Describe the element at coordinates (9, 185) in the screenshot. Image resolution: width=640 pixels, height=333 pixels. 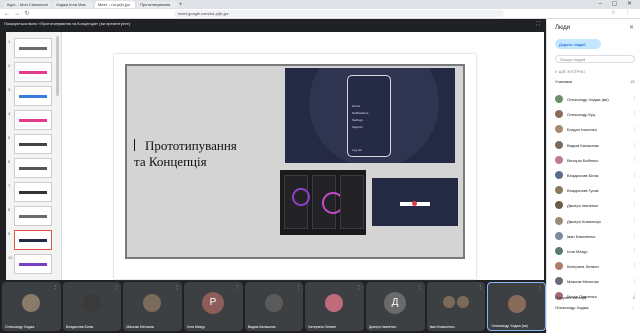
I see `thumbnail-number: 7` at that location.